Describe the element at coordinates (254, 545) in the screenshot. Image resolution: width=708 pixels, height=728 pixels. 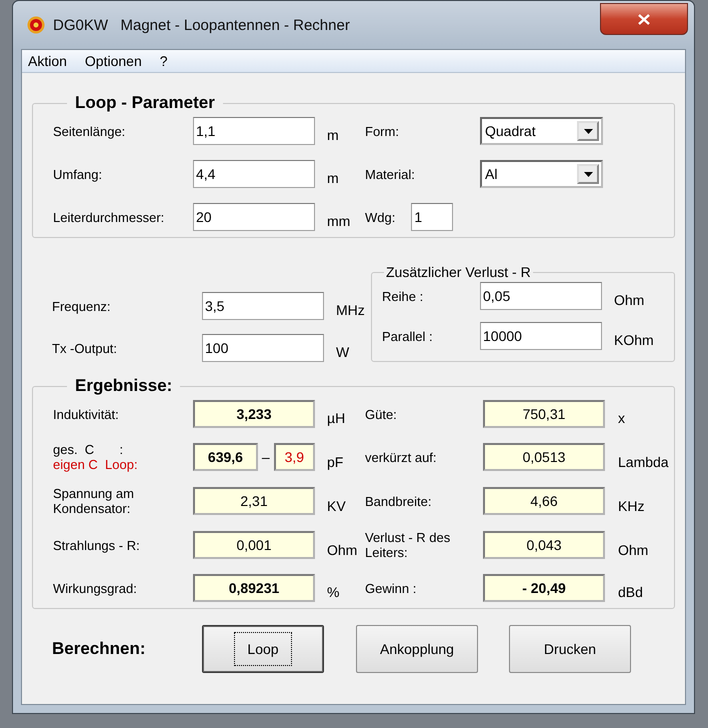
I see `result-field: 0,001` at that location.